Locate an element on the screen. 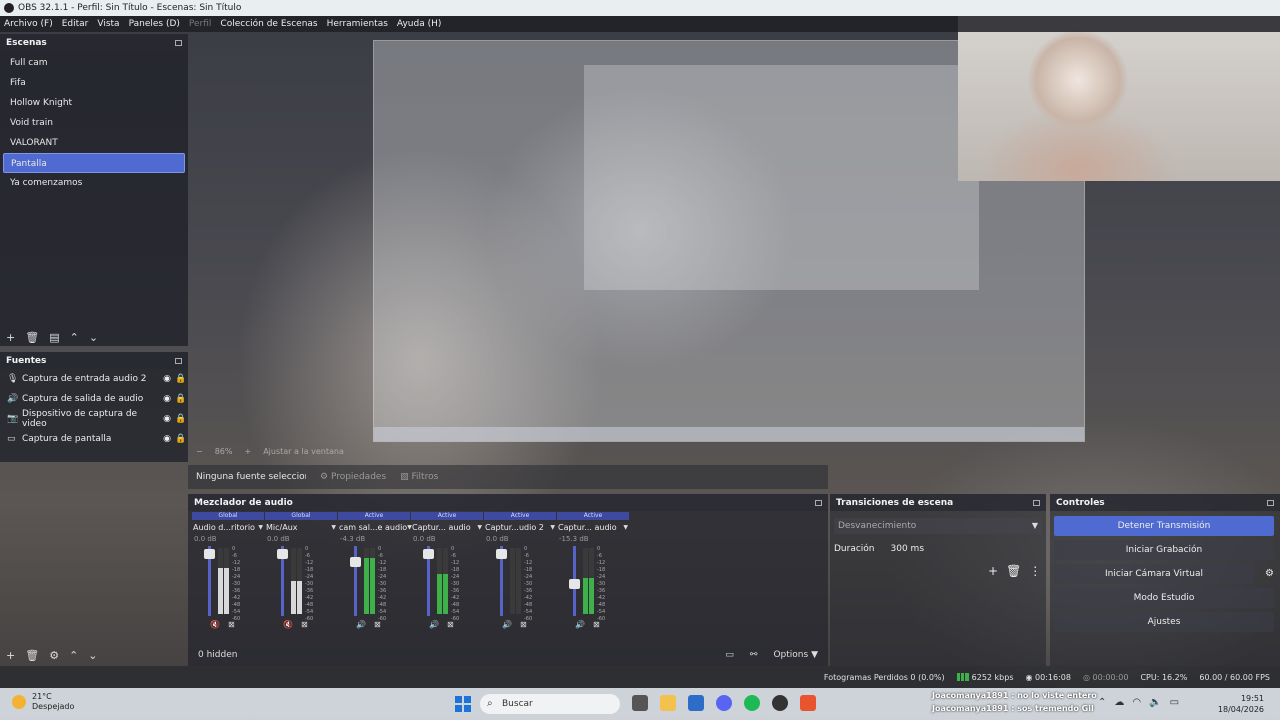  scene-item-ya-comenzamos: Ya comenzamos is located at coordinates (94, 183).